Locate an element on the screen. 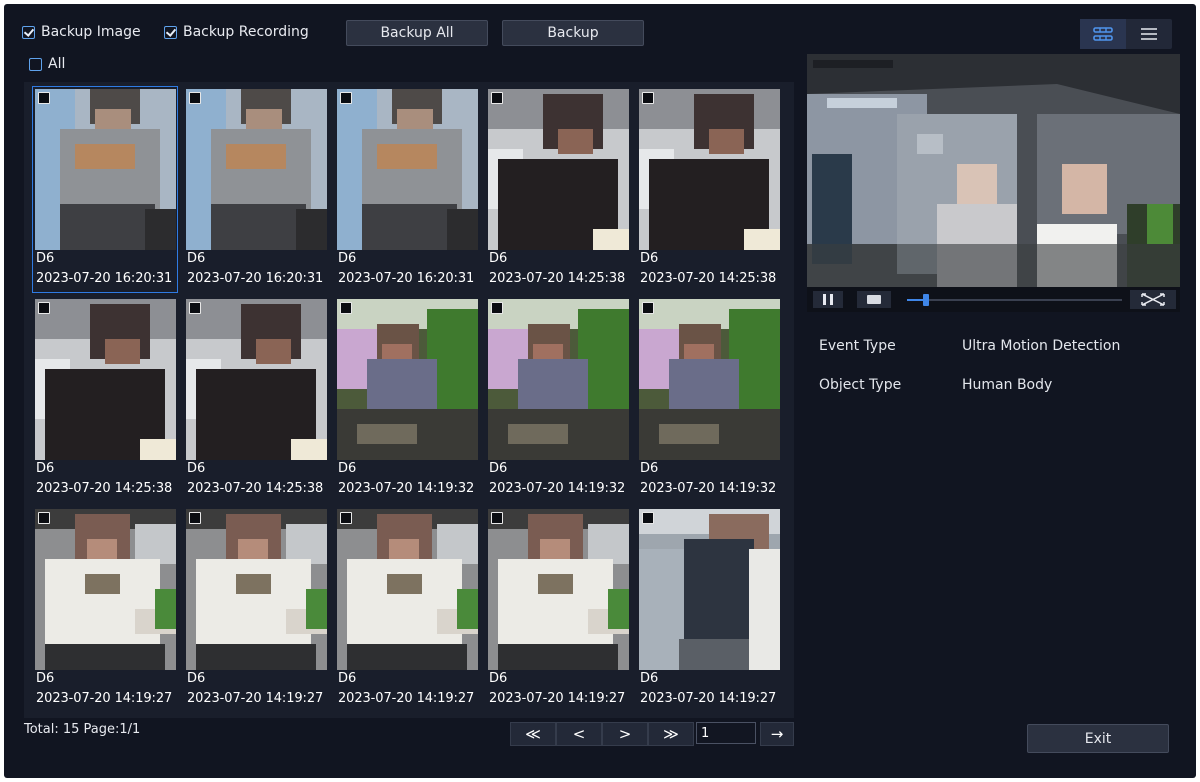  object-type-value: Human Body is located at coordinates (1007, 385).